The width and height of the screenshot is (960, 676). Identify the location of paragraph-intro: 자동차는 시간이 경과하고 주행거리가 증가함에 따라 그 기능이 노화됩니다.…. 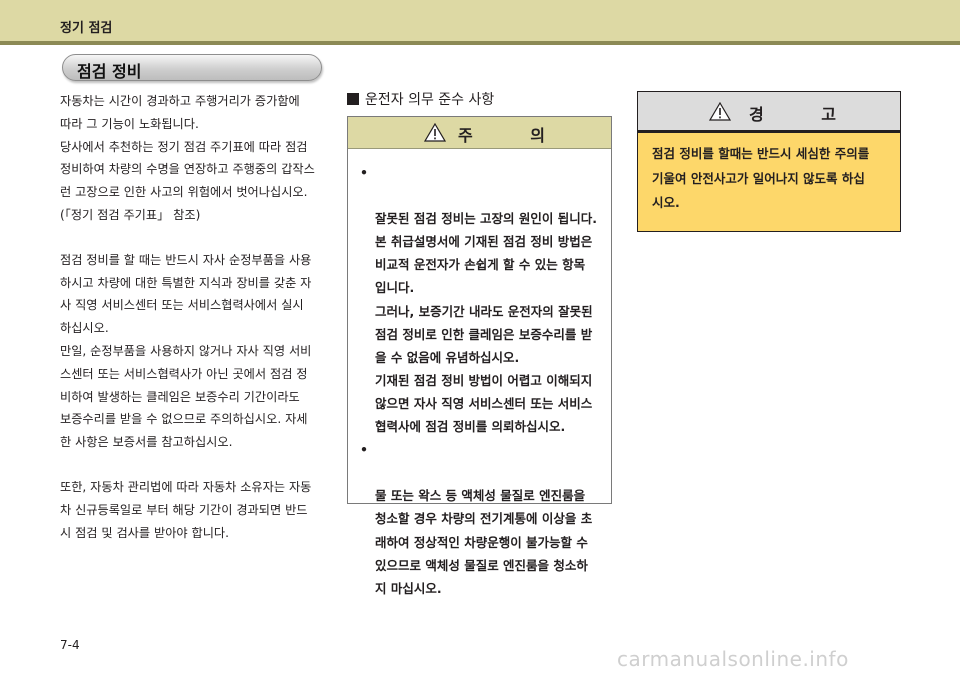
(187, 158).